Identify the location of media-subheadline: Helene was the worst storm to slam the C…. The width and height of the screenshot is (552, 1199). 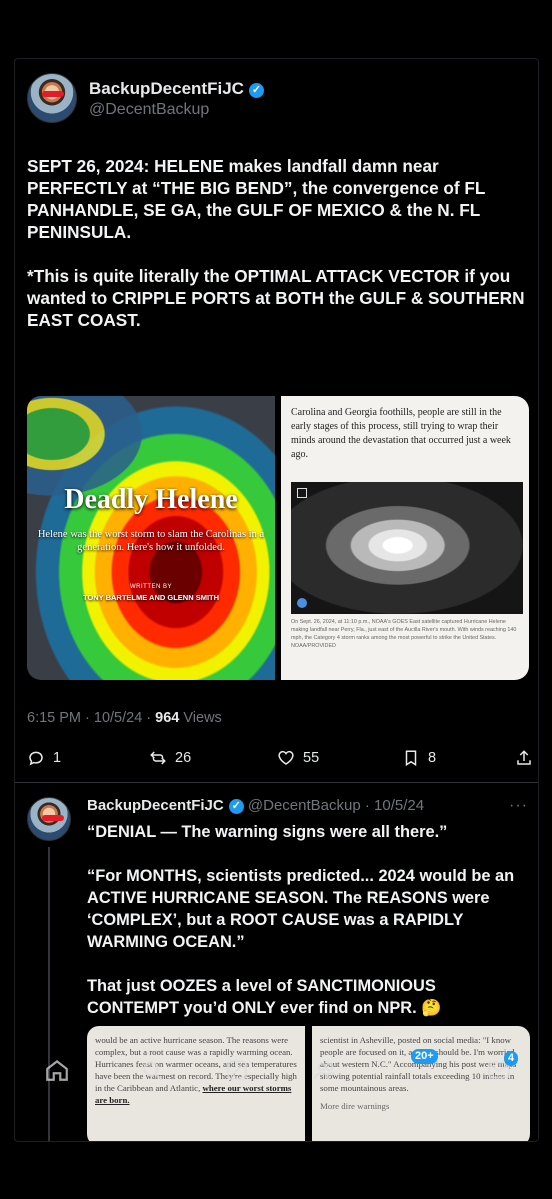
(151, 541).